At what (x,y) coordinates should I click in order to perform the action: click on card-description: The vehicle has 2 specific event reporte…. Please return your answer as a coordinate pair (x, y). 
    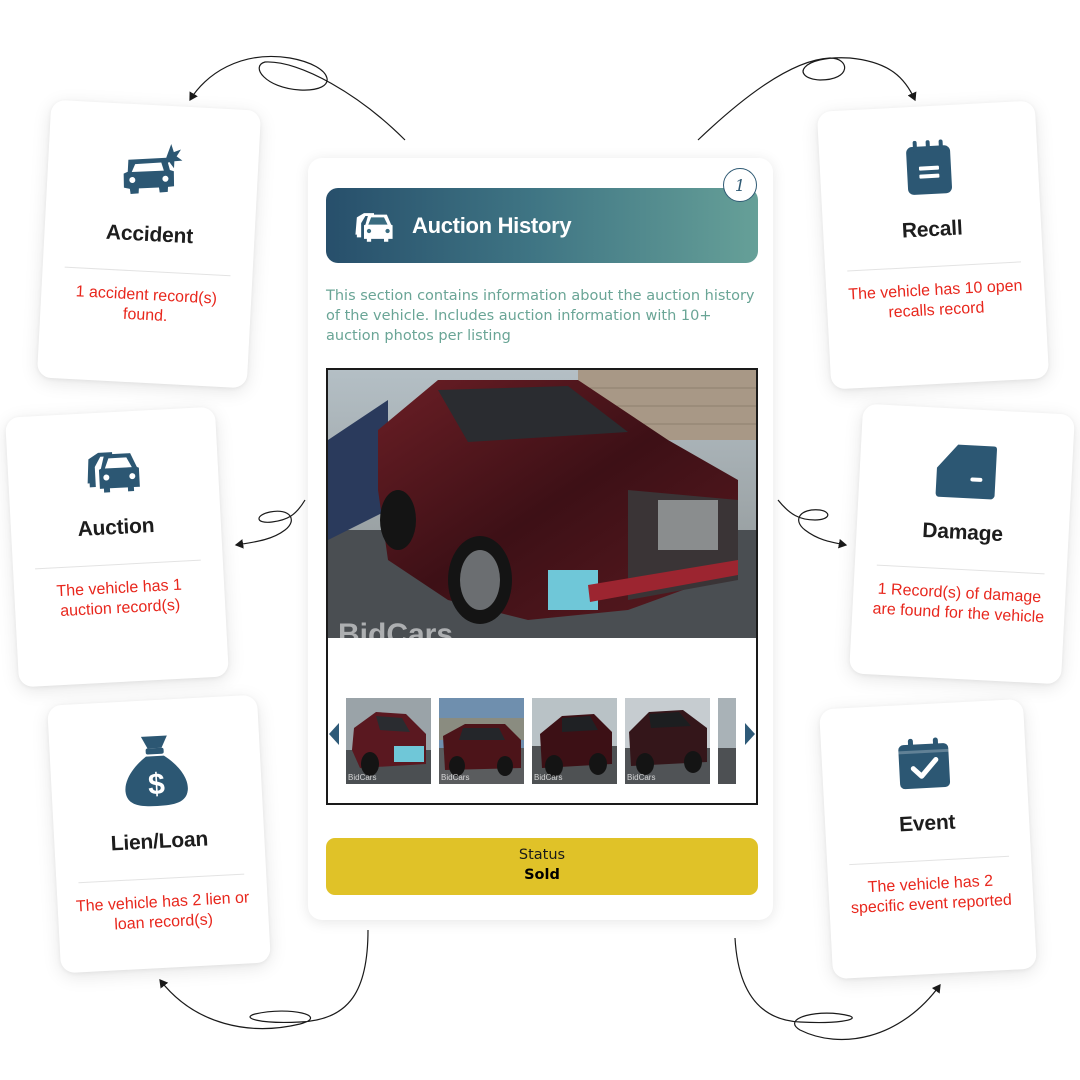
    Looking at the image, I should click on (931, 895).